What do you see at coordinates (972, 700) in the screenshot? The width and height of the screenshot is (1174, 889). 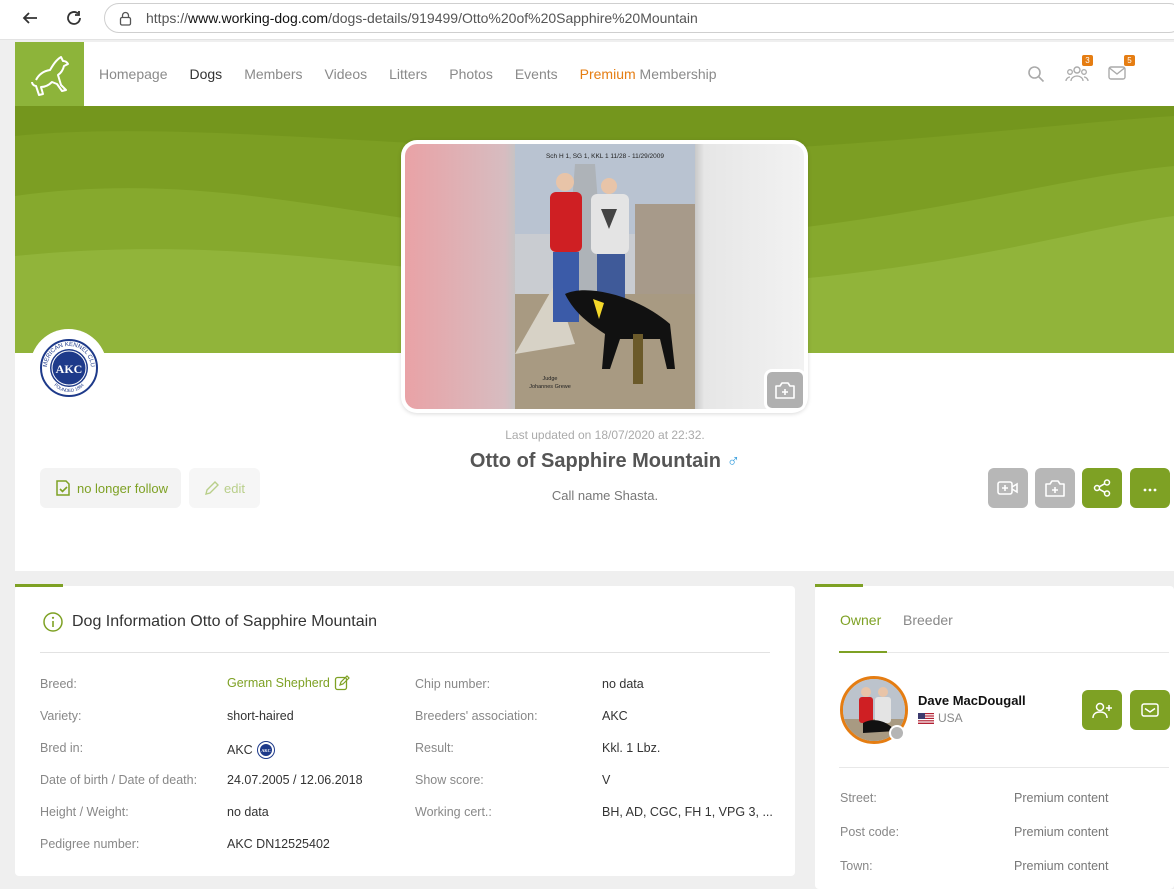 I see `owner-name: Dave MacDougall` at bounding box center [972, 700].